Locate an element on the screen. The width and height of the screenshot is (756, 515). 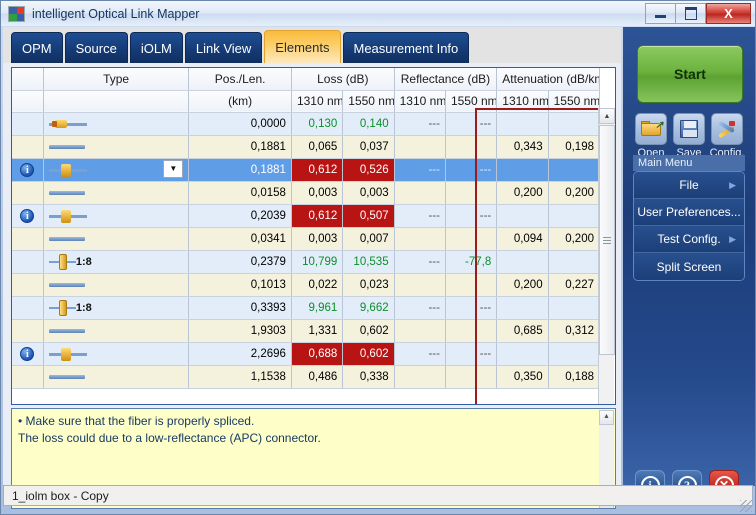
table-row: 1:8 0,2379 10,799 10,535 --- -77,8 is located at coordinates (306, 262).